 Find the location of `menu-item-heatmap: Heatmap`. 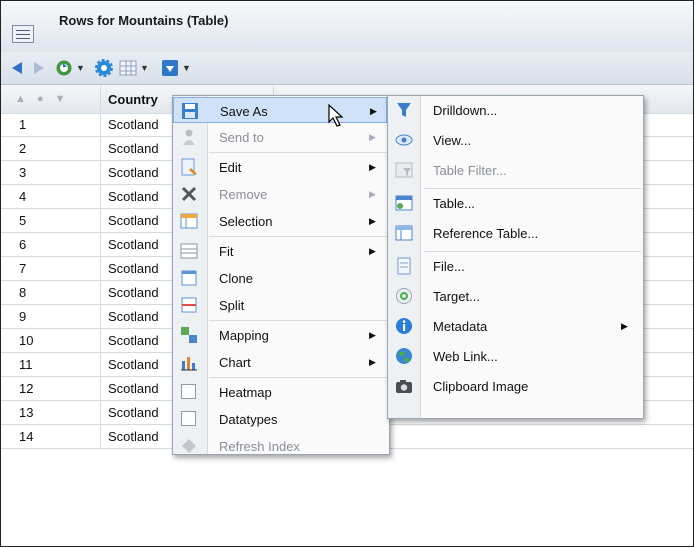

menu-item-heatmap: Heatmap is located at coordinates (280, 392).